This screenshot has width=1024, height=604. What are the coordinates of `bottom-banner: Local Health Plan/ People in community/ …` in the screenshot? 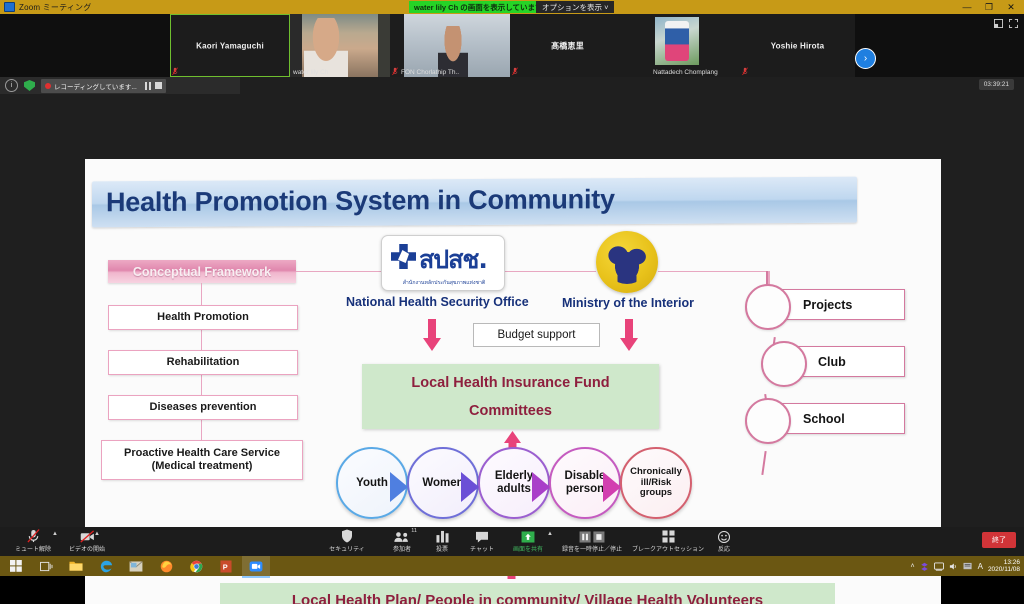 It's located at (527, 593).